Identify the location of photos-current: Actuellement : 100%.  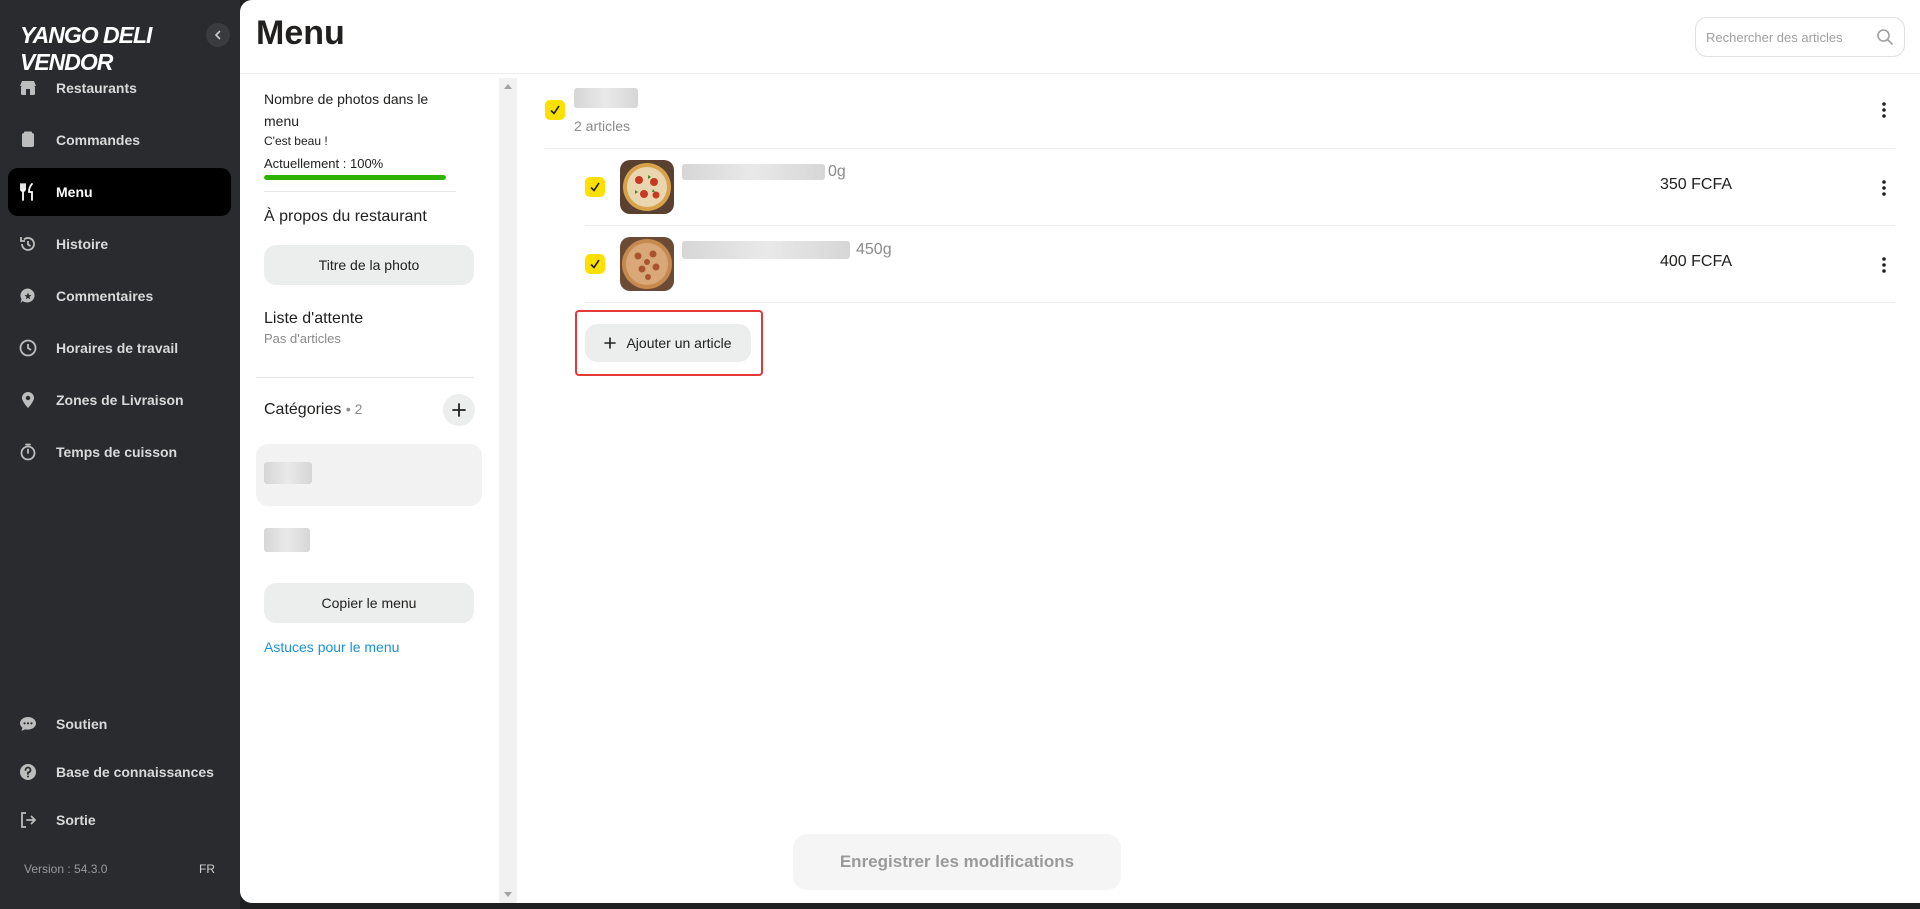
(324, 163).